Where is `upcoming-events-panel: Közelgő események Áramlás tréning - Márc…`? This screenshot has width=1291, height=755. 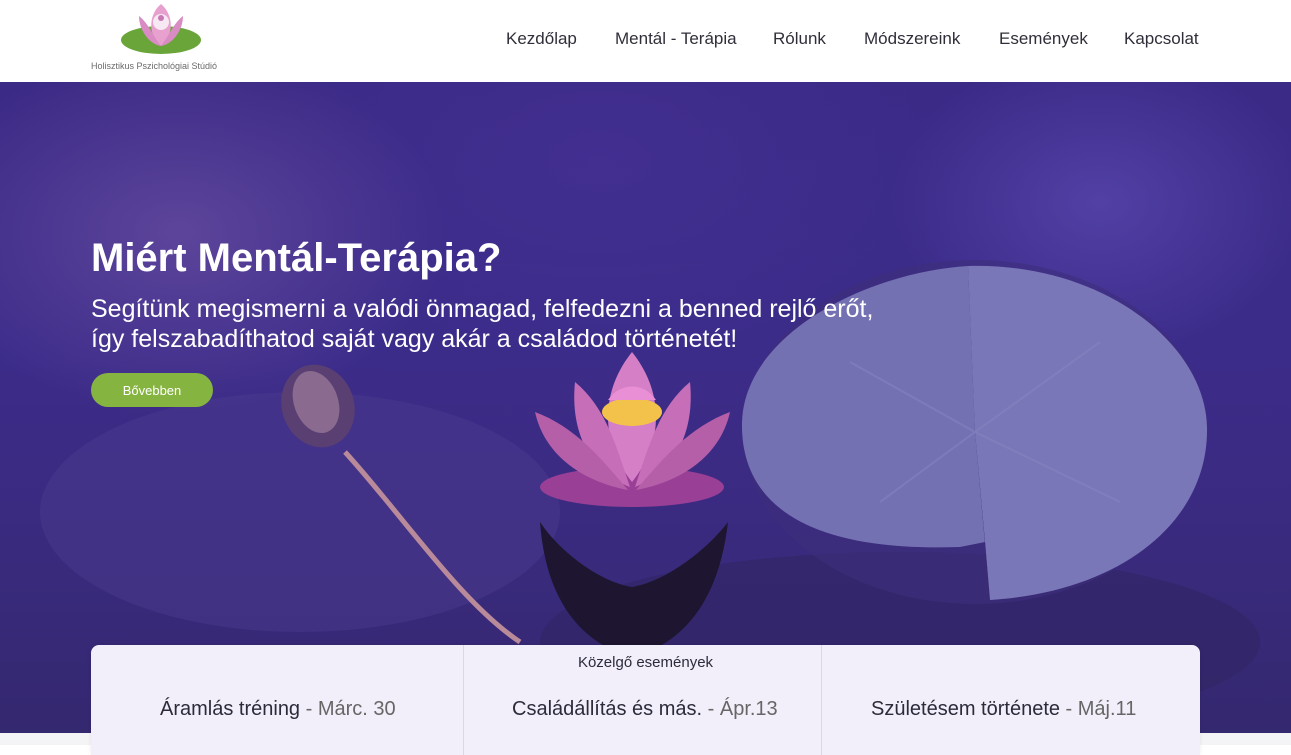 upcoming-events-panel: Közelgő események Áramlás tréning - Márc… is located at coordinates (645, 700).